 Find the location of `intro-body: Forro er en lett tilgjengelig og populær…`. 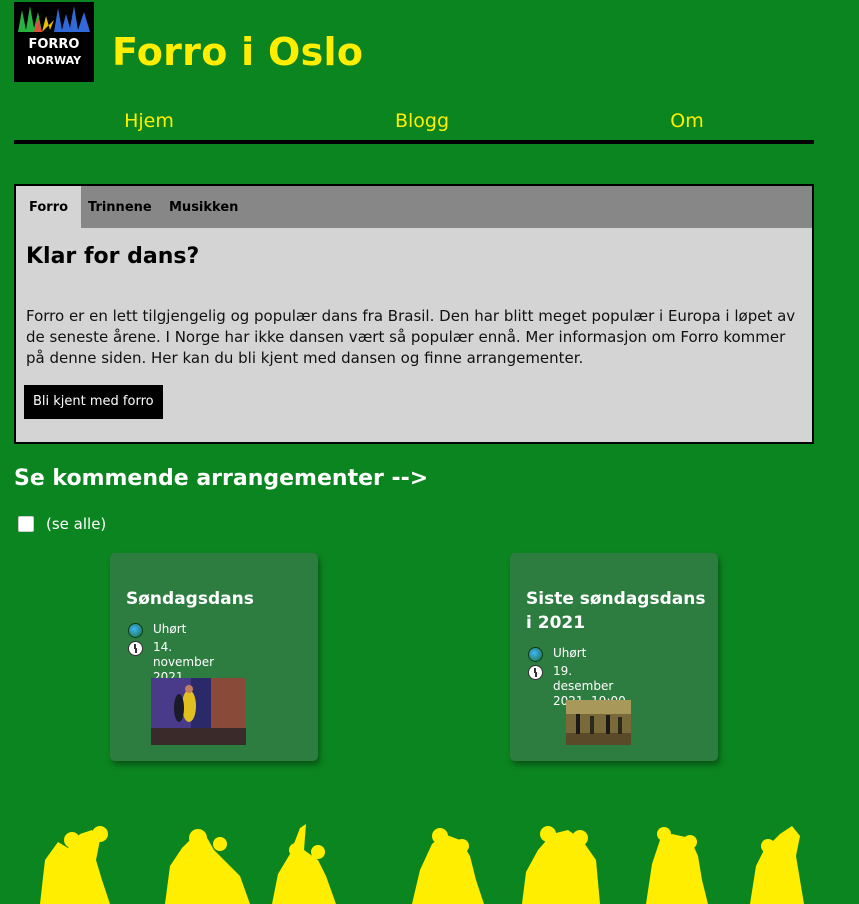

intro-body: Forro er en lett tilgjengelig og populær… is located at coordinates (411, 337).